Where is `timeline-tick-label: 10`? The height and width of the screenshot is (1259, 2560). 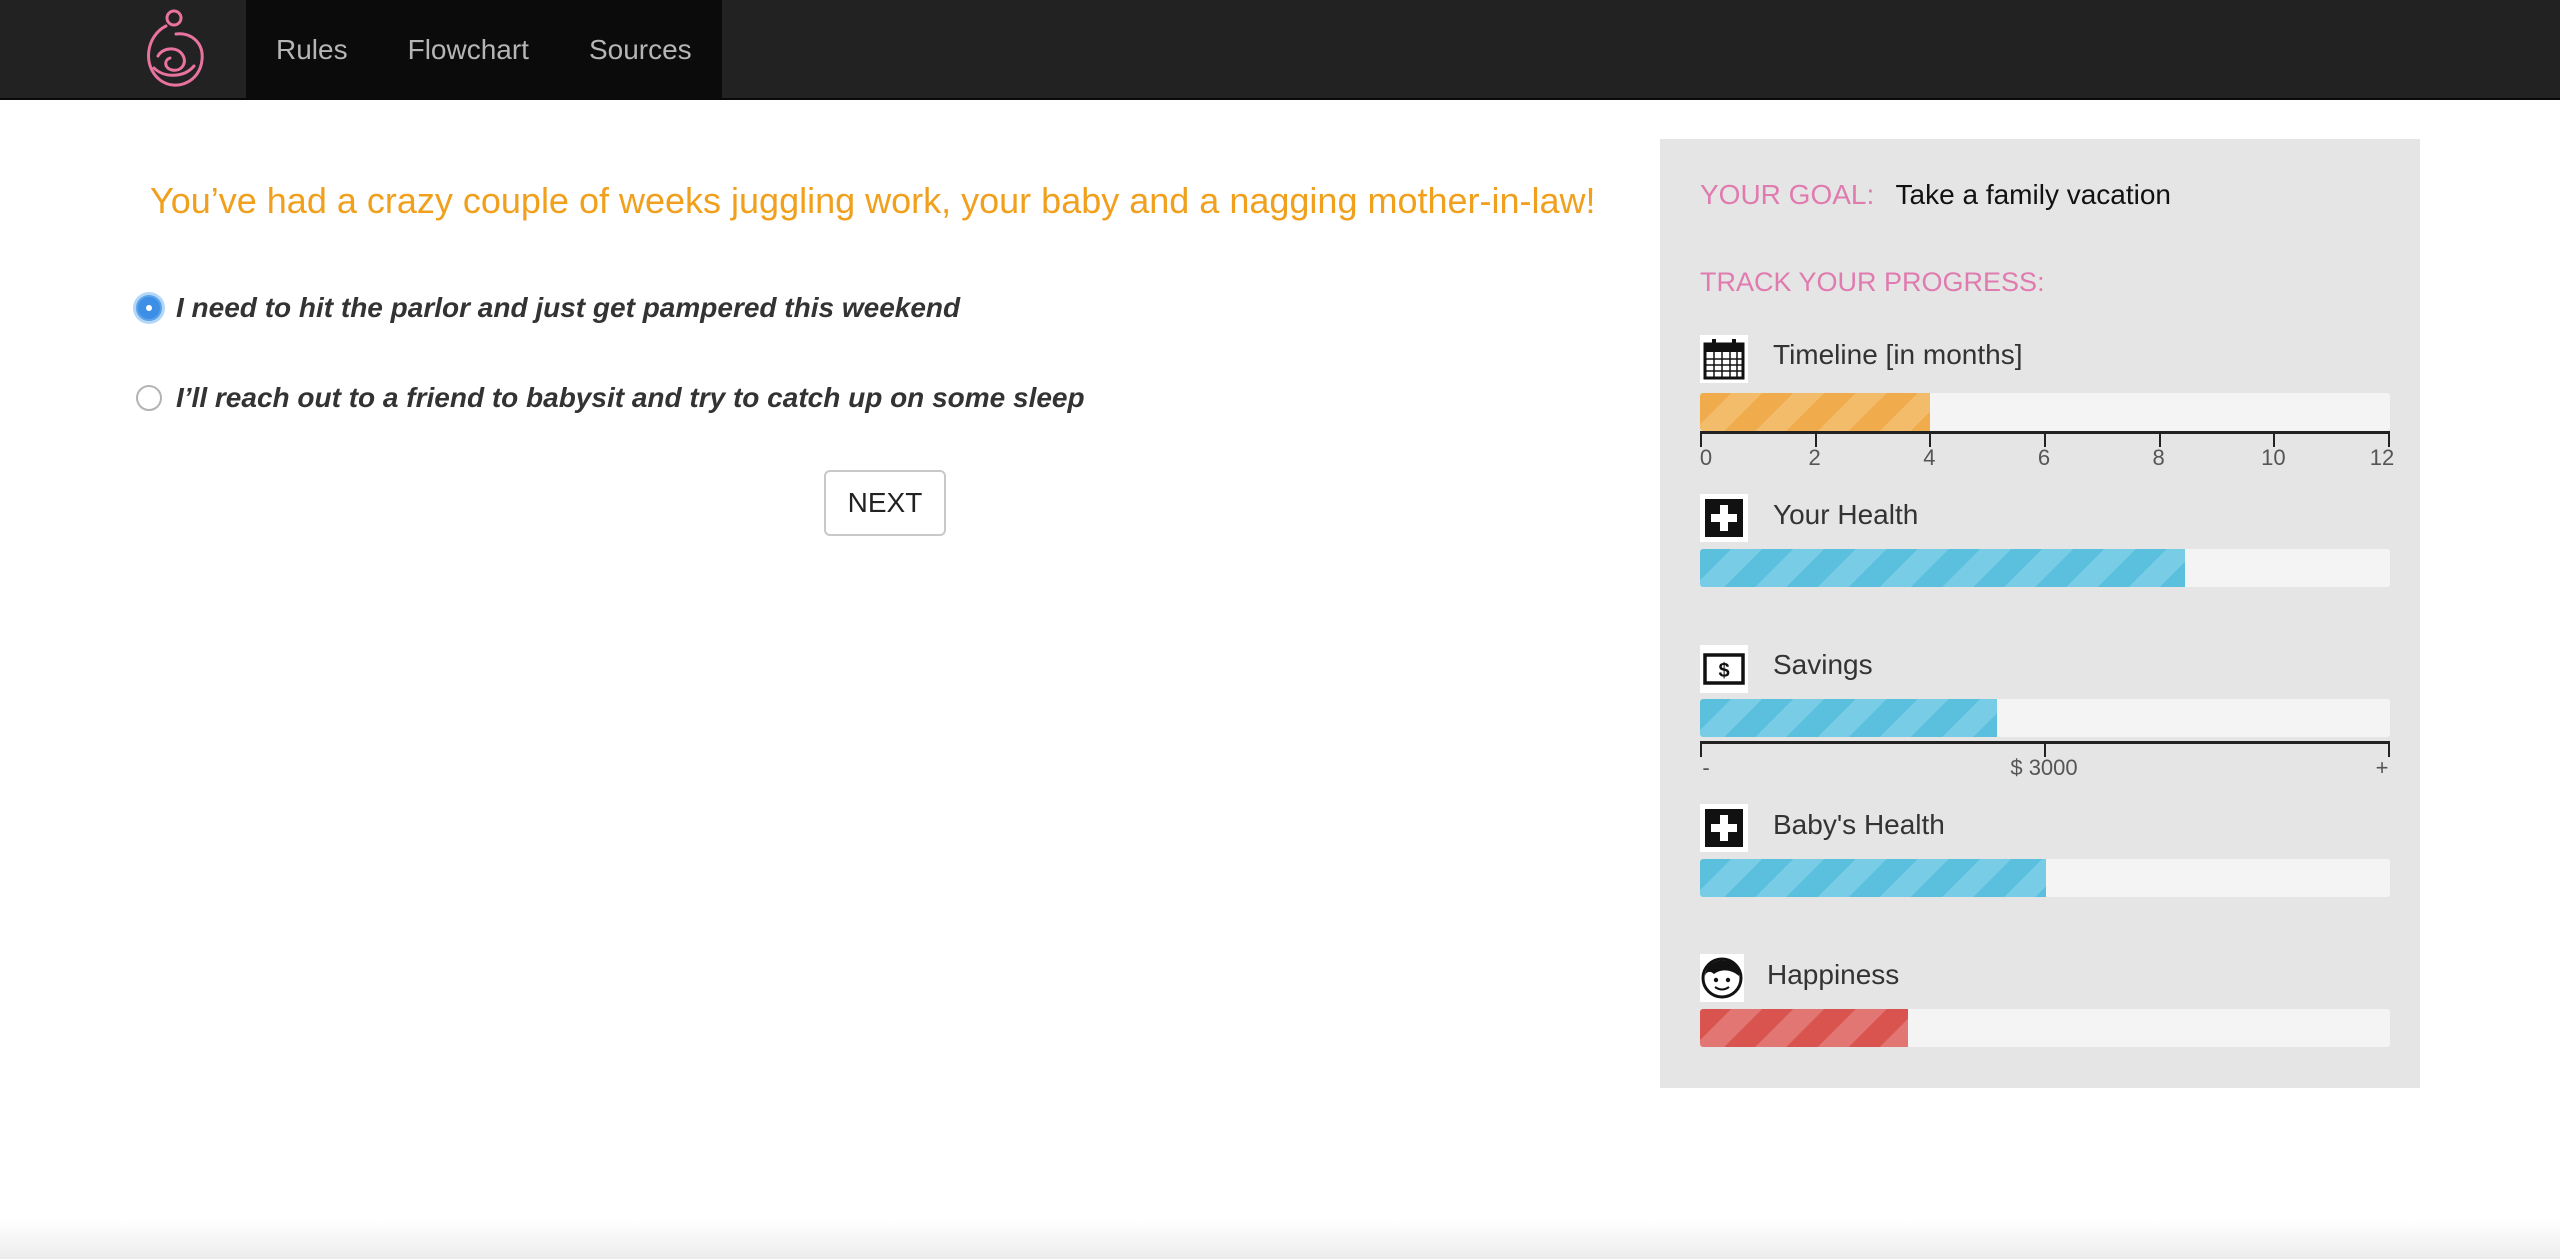 timeline-tick-label: 10 is located at coordinates (2273, 457).